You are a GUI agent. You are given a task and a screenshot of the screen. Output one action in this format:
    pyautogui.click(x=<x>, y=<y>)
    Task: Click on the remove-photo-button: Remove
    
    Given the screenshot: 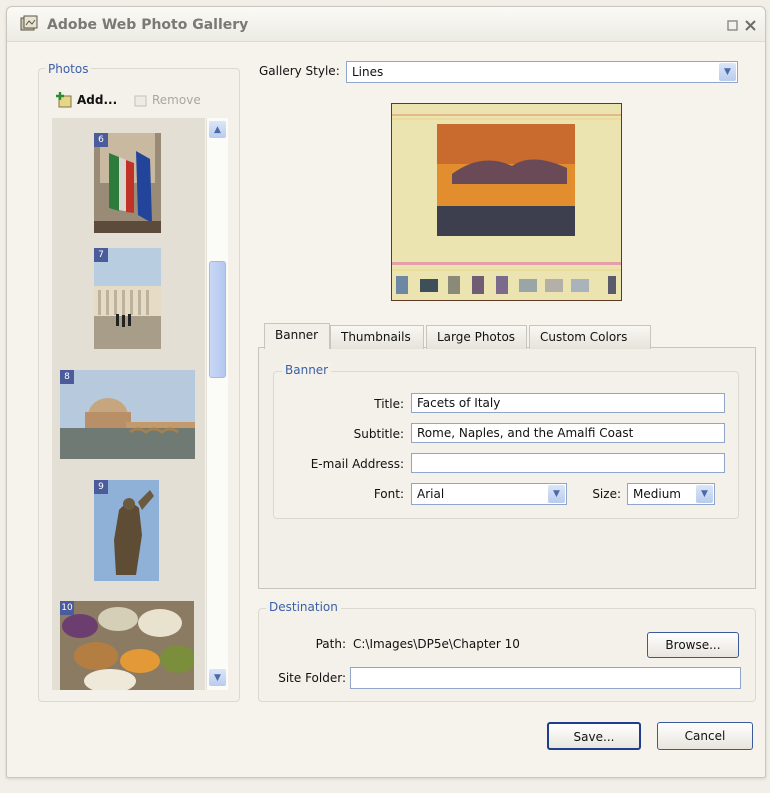 What is the action you would take?
    pyautogui.click(x=166, y=100)
    